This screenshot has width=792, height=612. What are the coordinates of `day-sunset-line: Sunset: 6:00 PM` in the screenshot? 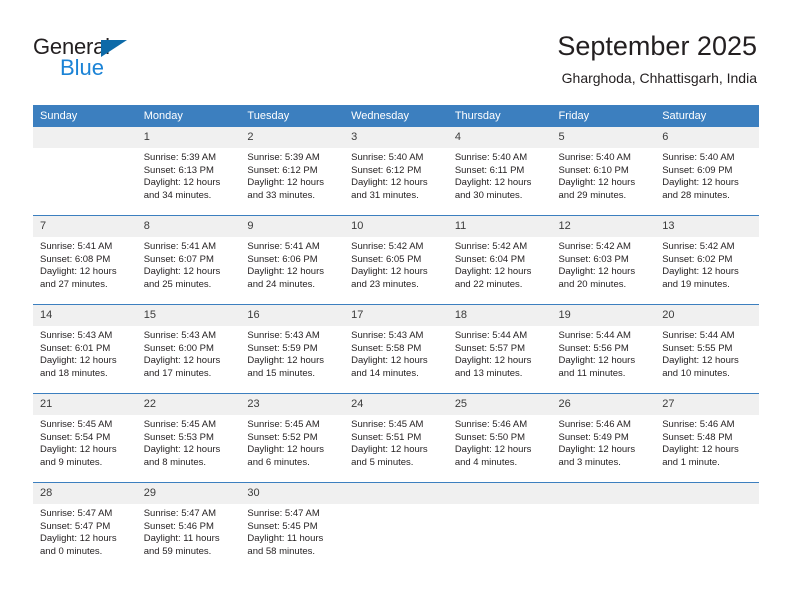 It's located at (178, 348).